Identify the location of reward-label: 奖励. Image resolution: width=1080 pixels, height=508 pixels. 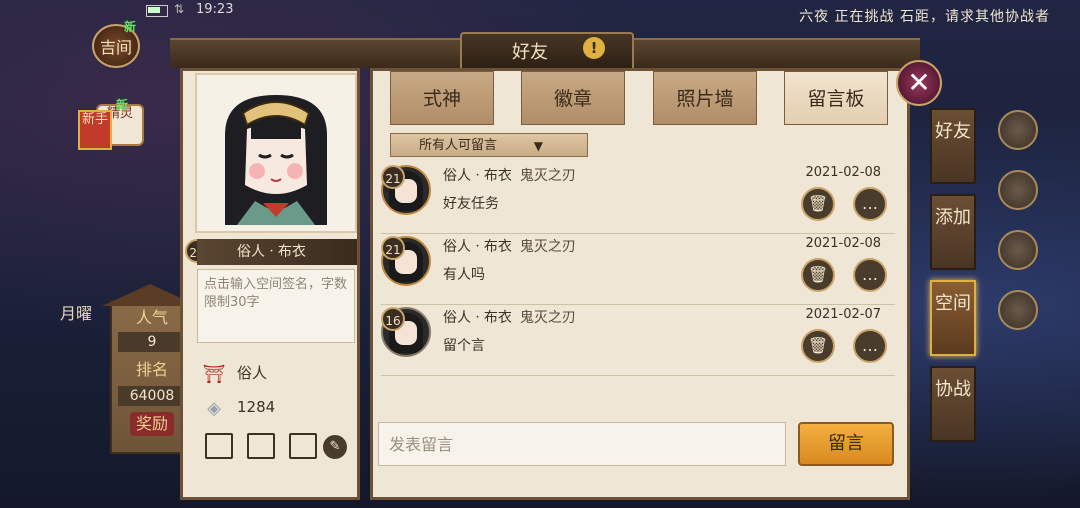
(151, 423).